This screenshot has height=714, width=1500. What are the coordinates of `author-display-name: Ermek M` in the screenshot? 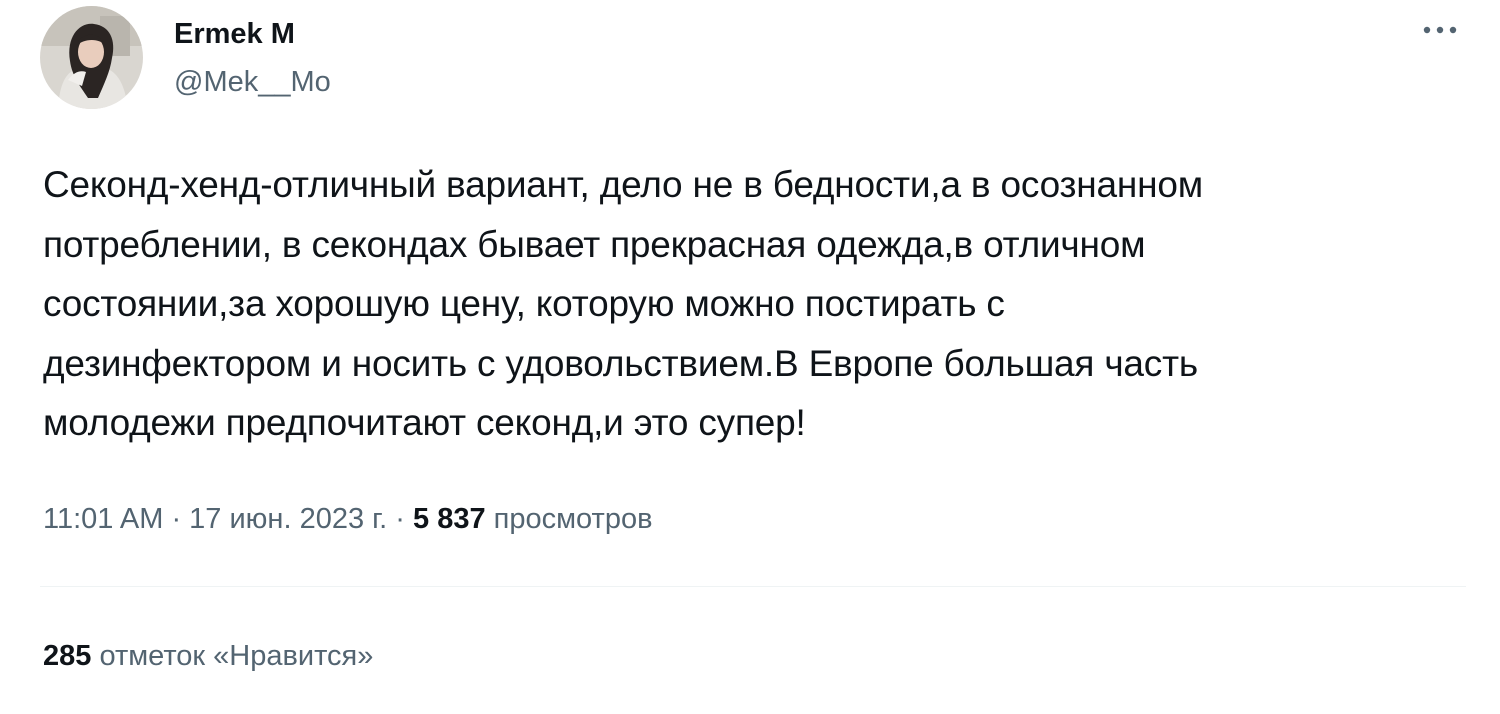 It's located at (234, 34).